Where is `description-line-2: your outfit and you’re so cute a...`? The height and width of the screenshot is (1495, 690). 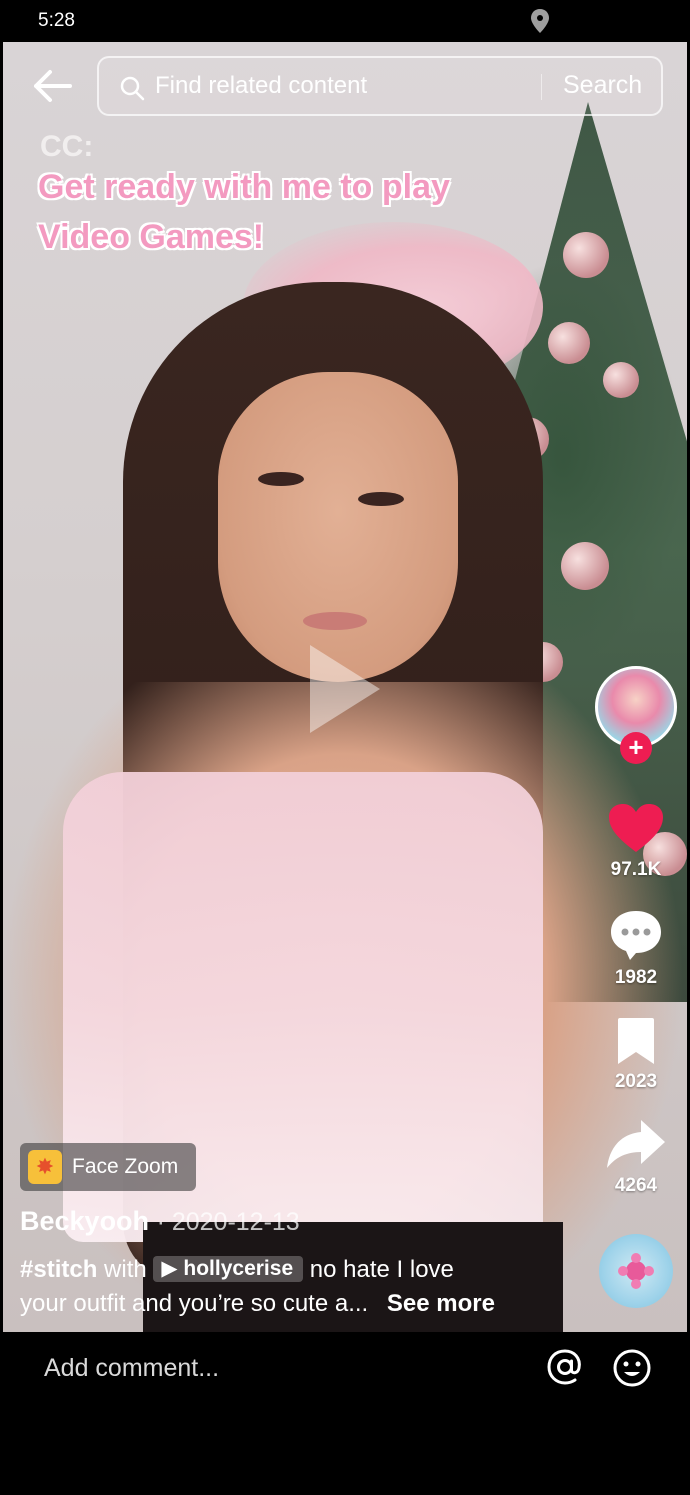 description-line-2: your outfit and you’re so cute a... is located at coordinates (194, 1303).